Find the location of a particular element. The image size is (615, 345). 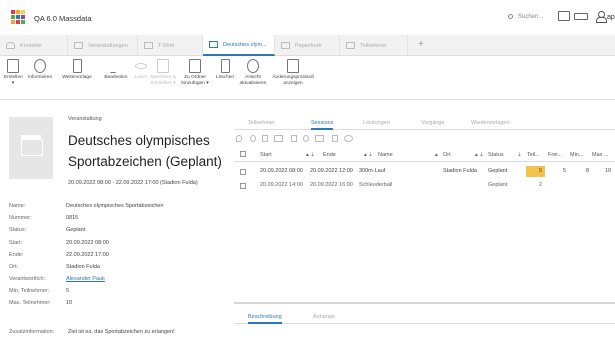

weitervorlage-button: Weitervorlage is located at coordinates (77, 70).